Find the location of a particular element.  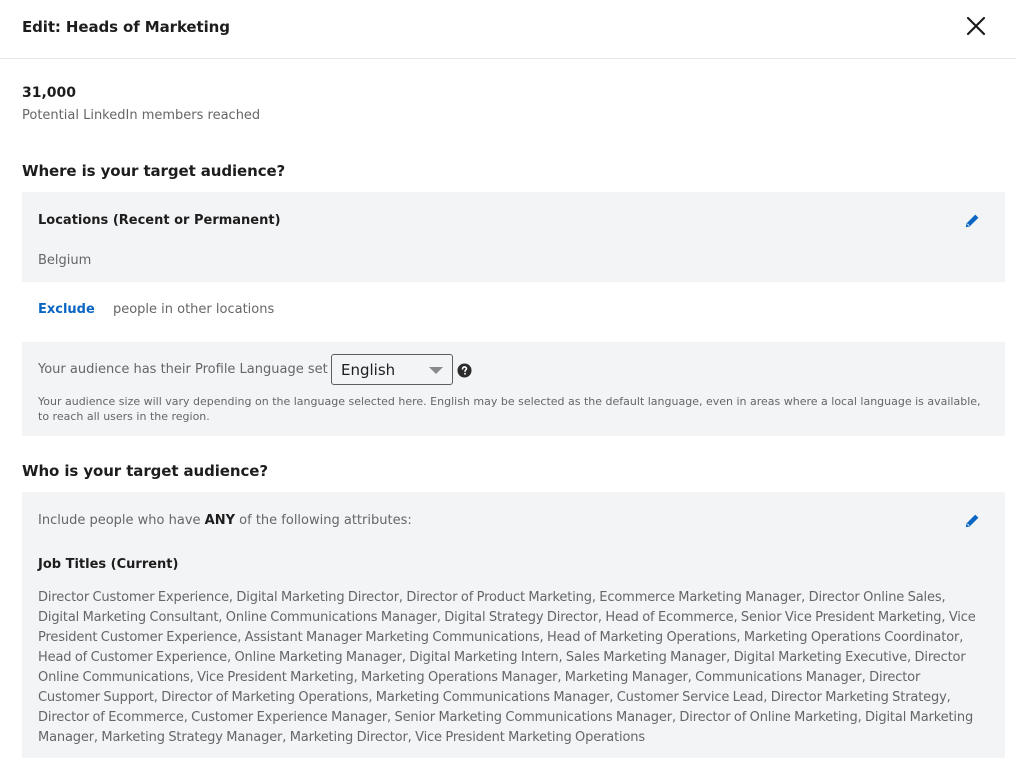

include-emphasis: ANY is located at coordinates (220, 520).